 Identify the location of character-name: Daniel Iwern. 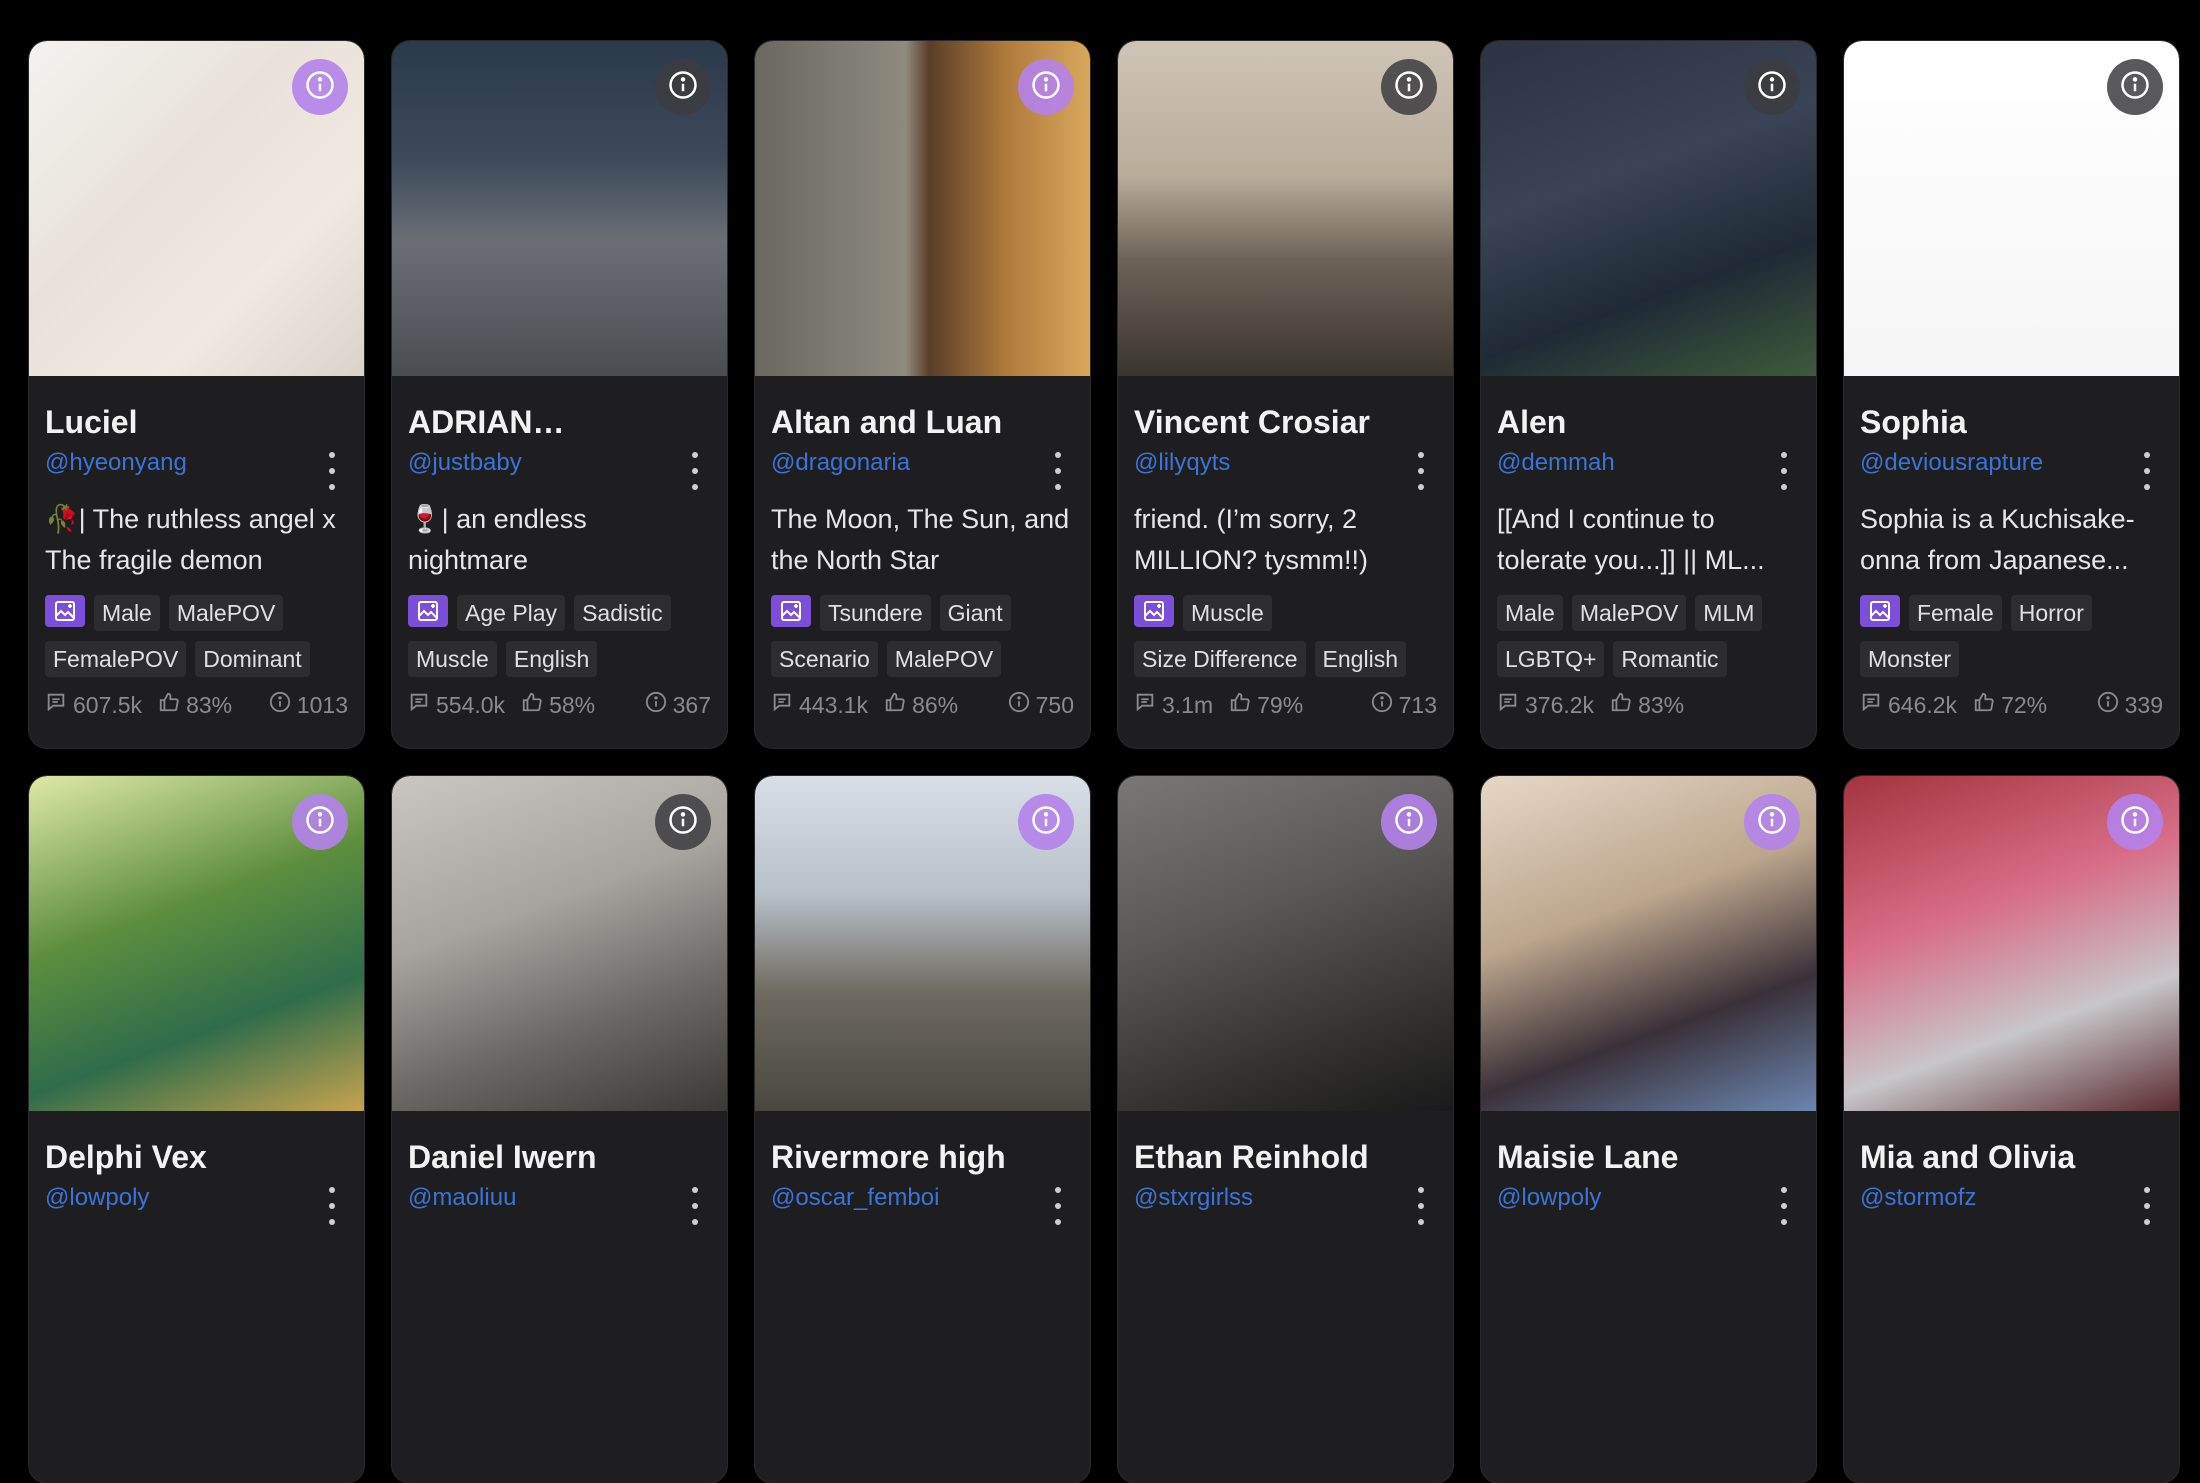
(502, 1157).